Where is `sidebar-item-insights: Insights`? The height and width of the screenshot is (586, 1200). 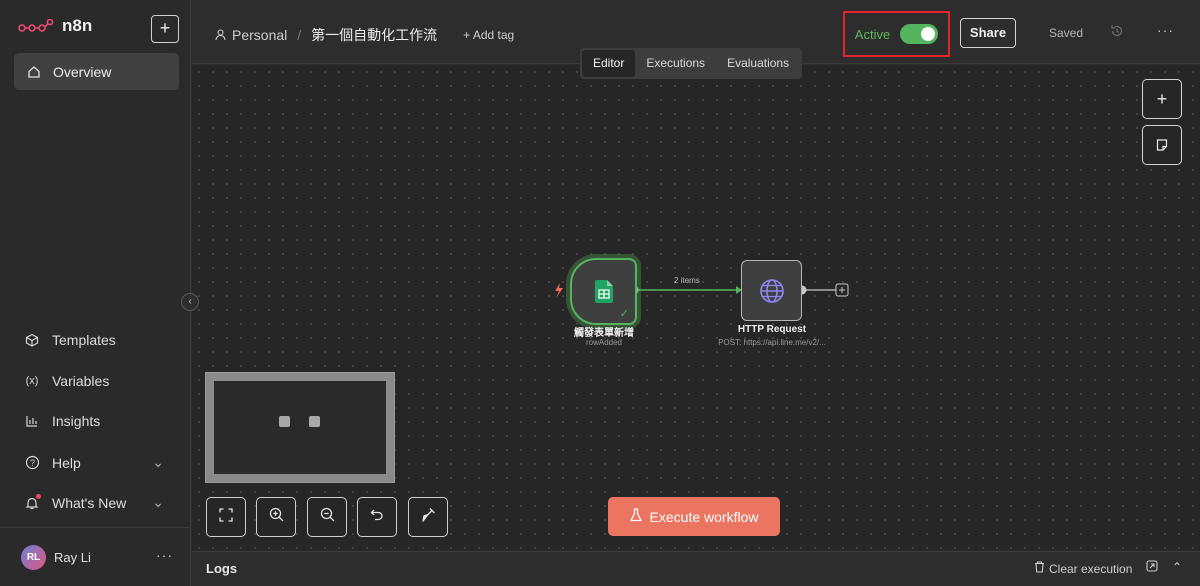
sidebar-item-insights: Insights is located at coordinates (94, 421).